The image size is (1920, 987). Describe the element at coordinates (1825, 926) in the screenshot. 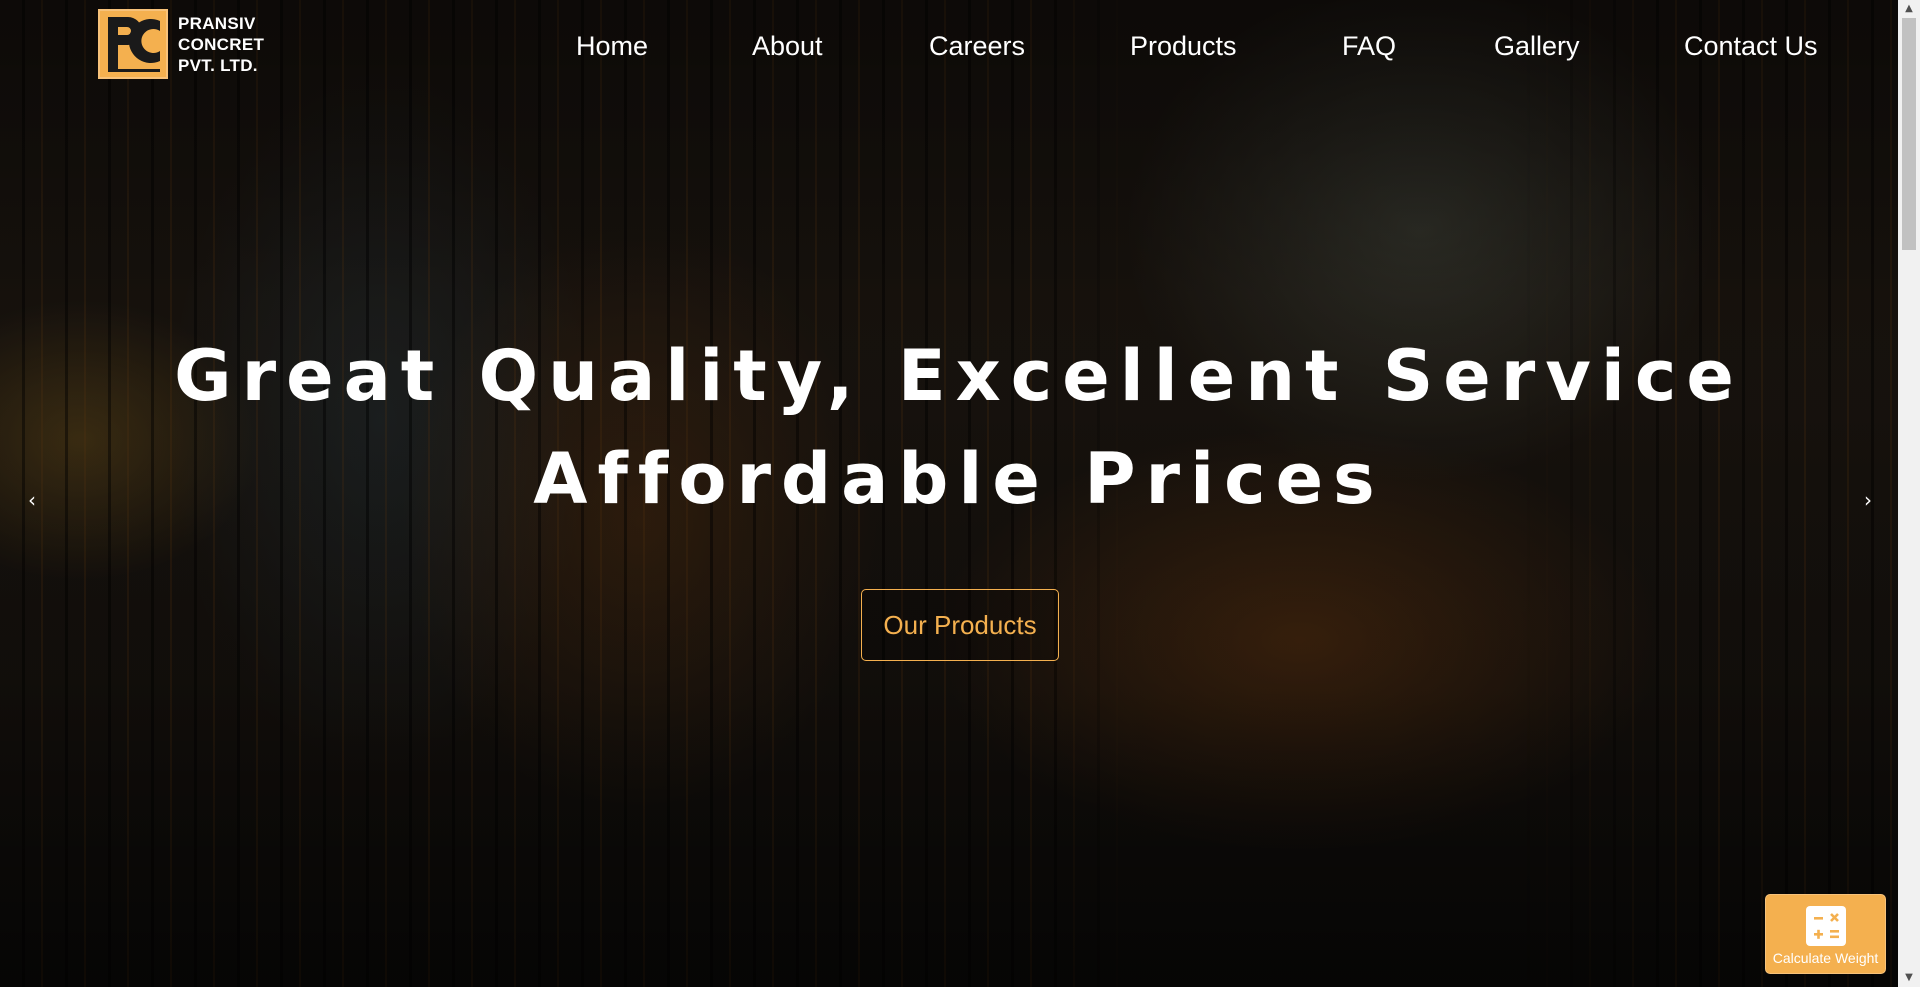

I see `calculator-icon` at that location.